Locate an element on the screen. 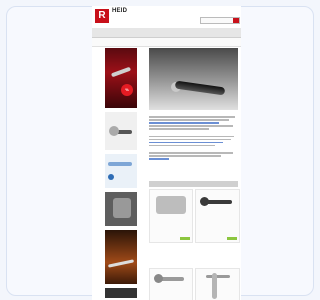 The image size is (320, 300). hero-banner is located at coordinates (193, 79).